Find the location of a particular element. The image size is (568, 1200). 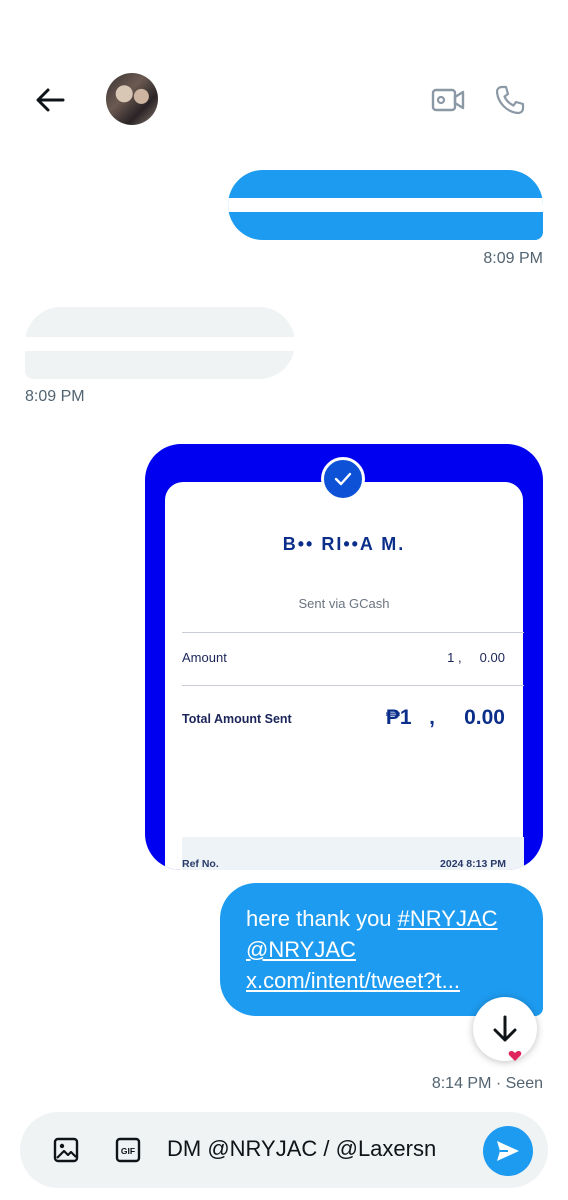

receipt-total-label: Total Amount Sent is located at coordinates (237, 719).